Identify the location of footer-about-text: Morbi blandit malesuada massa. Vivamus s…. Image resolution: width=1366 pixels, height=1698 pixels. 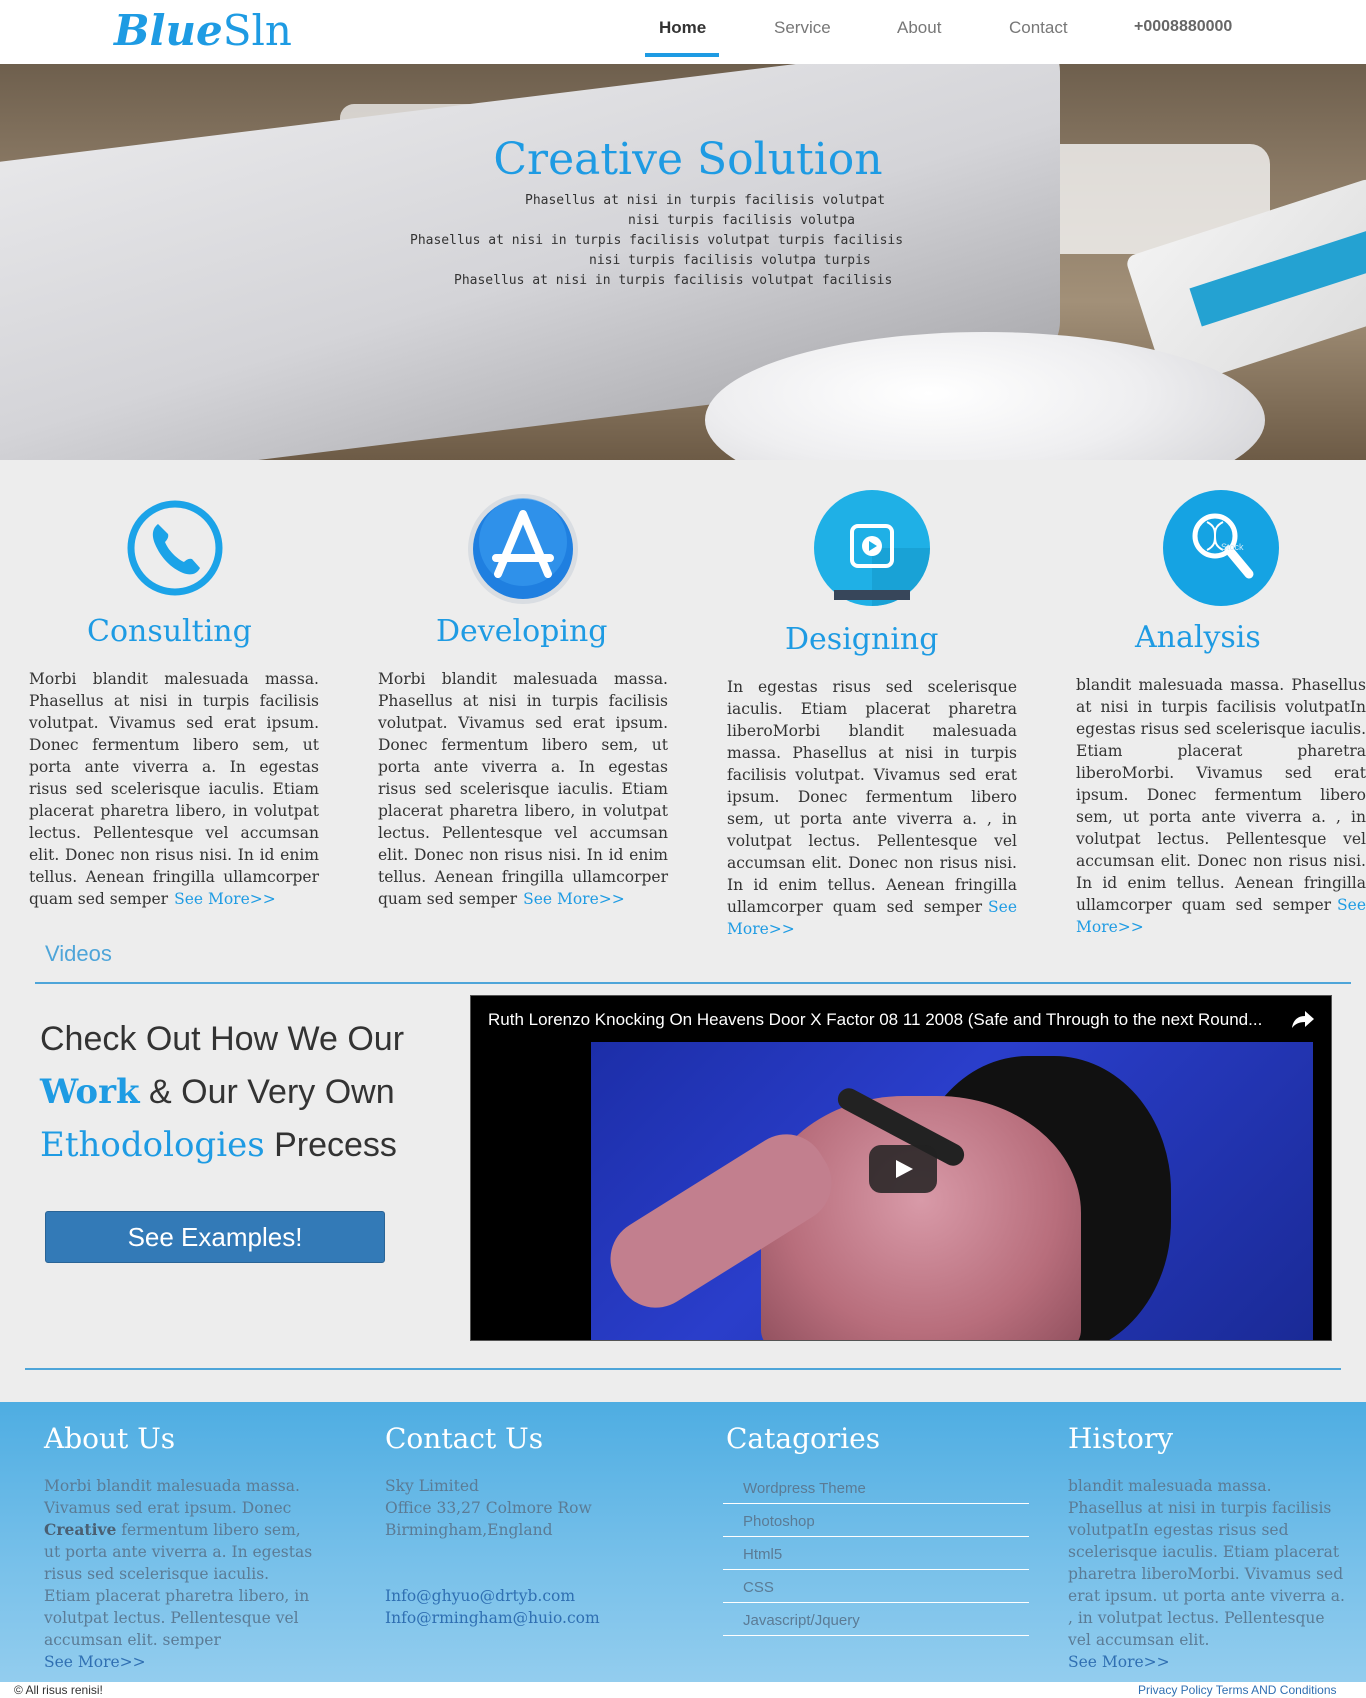
(179, 1574).